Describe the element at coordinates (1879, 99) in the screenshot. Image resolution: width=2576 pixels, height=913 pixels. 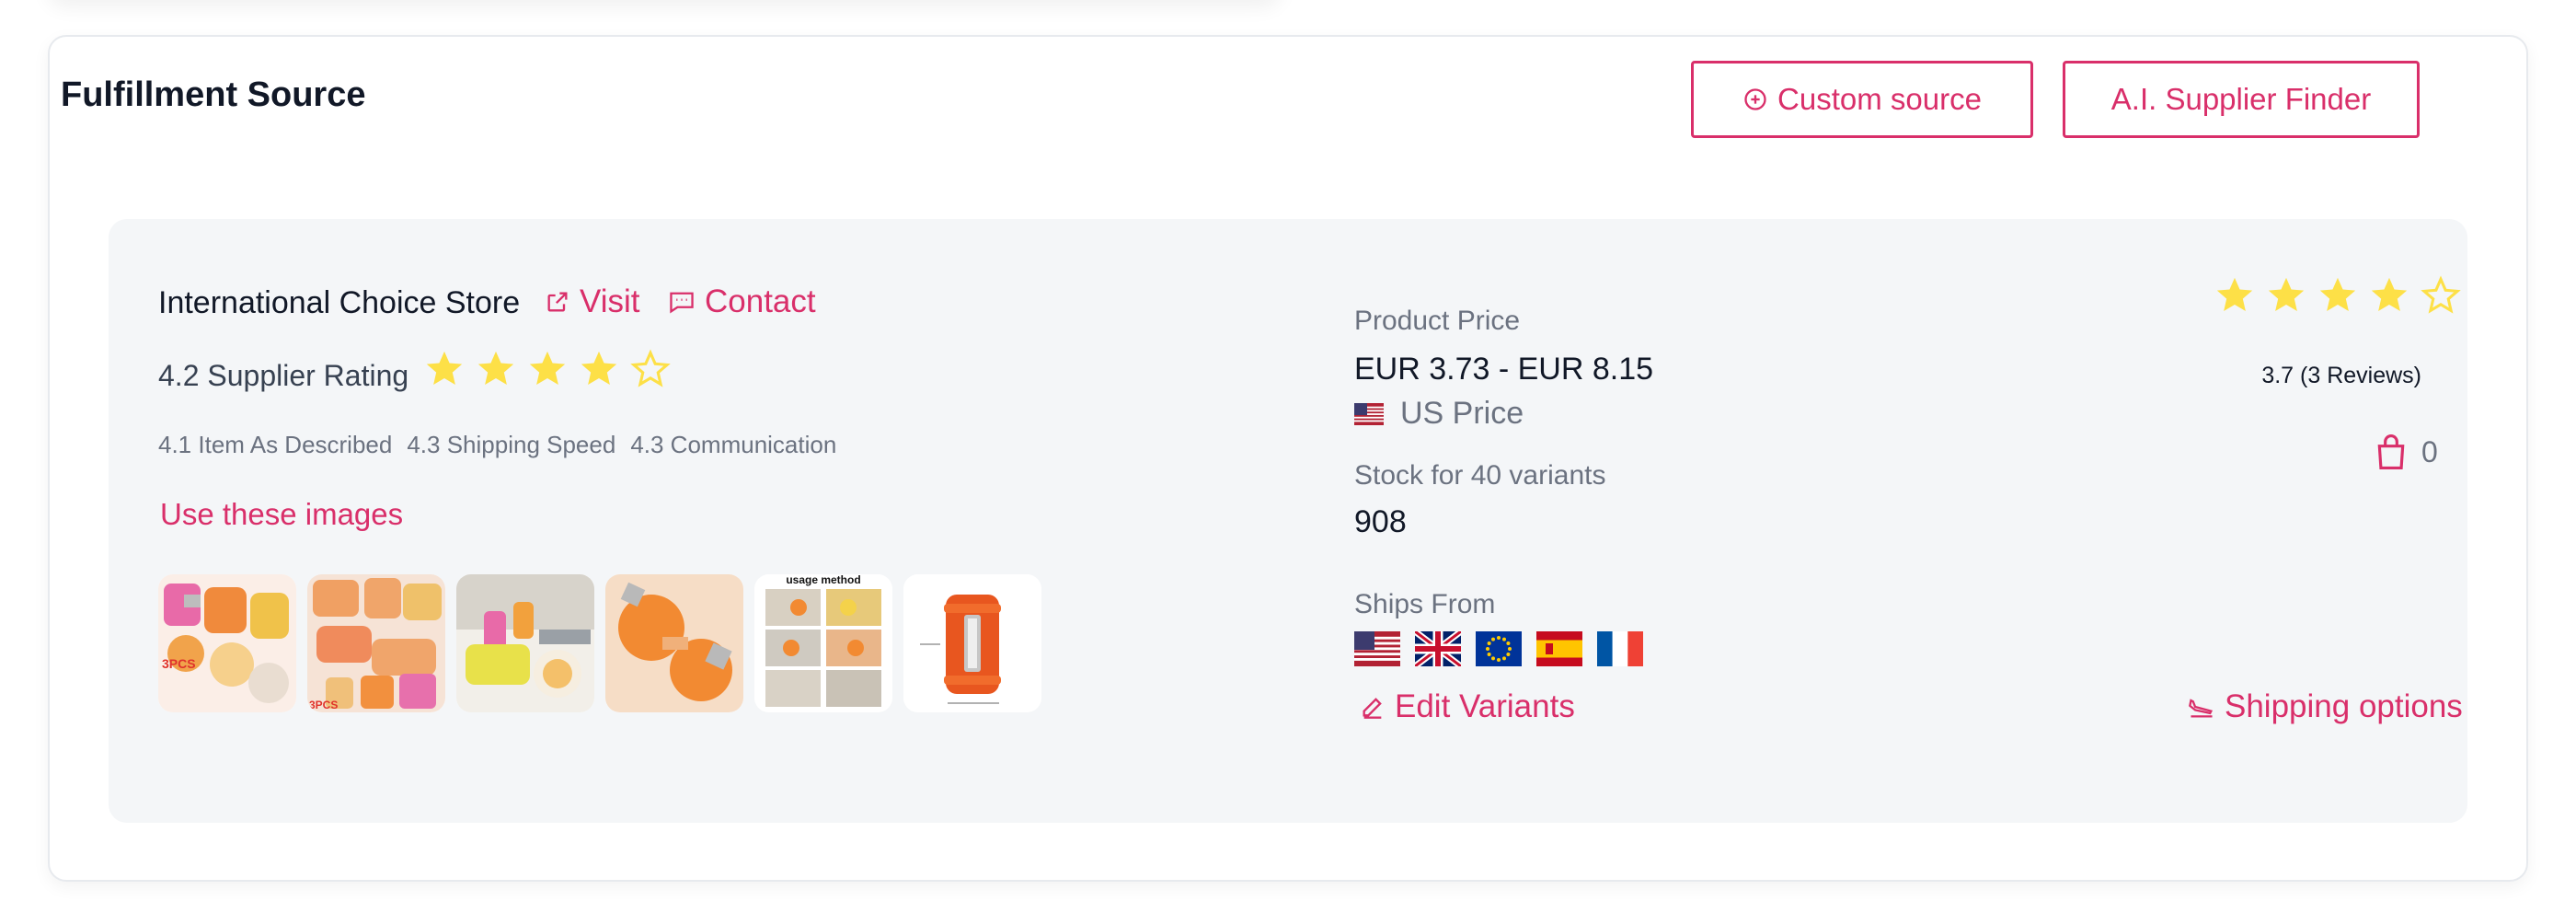
I see `custom-source-label: Custom source` at that location.